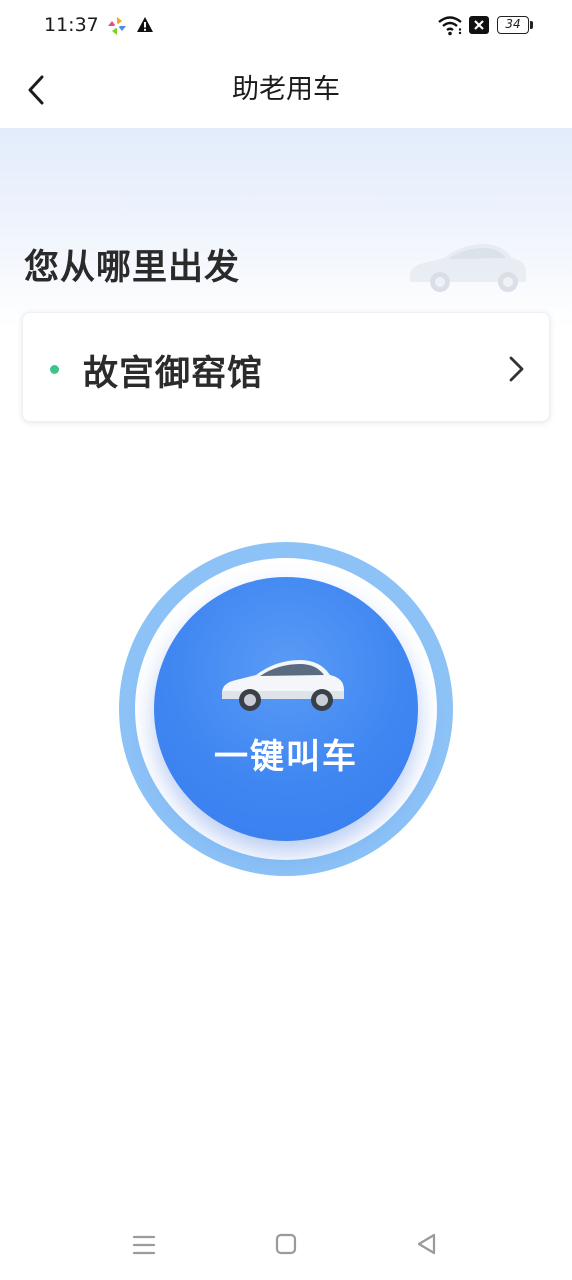 Image resolution: width=572 pixels, height=1280 pixels. What do you see at coordinates (516, 369) in the screenshot?
I see `chevron-right-icon` at bounding box center [516, 369].